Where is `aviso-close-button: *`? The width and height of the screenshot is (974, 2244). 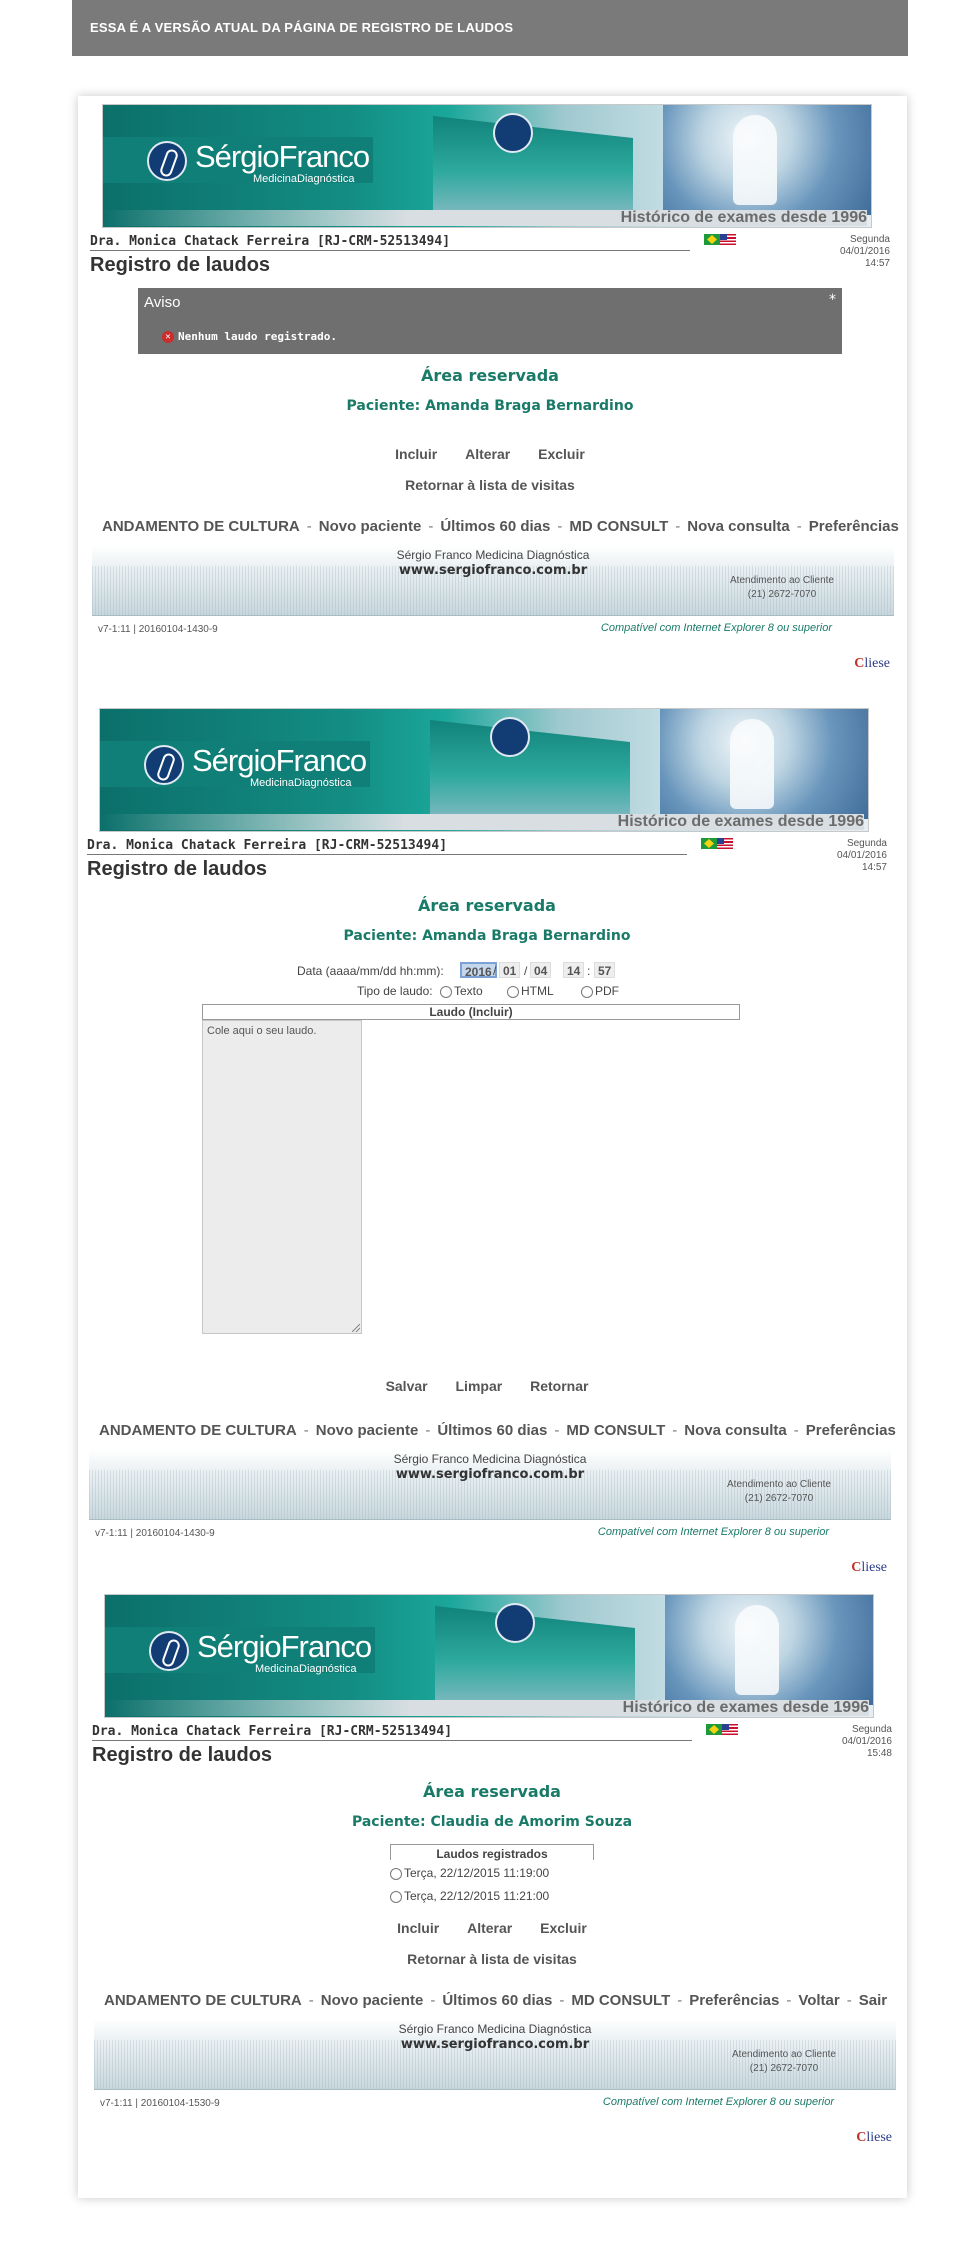
aviso-close-button: * is located at coordinates (832, 300).